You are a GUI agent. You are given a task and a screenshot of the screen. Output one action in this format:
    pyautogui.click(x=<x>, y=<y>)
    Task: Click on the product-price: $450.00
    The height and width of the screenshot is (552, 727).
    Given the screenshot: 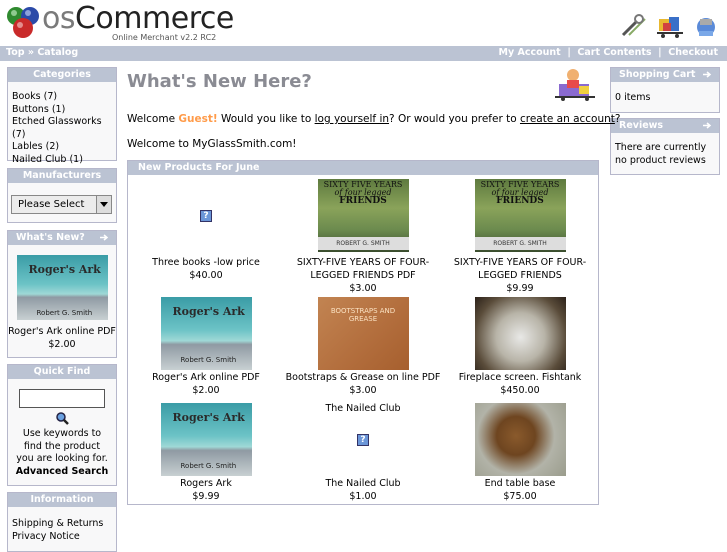 What is the action you would take?
    pyautogui.click(x=520, y=390)
    